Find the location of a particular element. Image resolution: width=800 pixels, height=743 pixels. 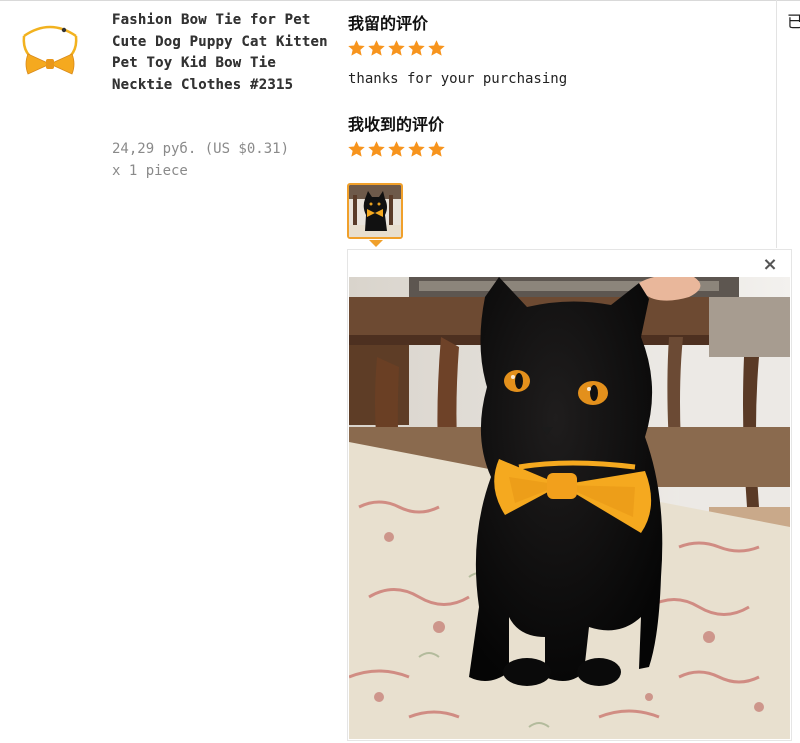

product-thumbnail is located at coordinates (50, 50).